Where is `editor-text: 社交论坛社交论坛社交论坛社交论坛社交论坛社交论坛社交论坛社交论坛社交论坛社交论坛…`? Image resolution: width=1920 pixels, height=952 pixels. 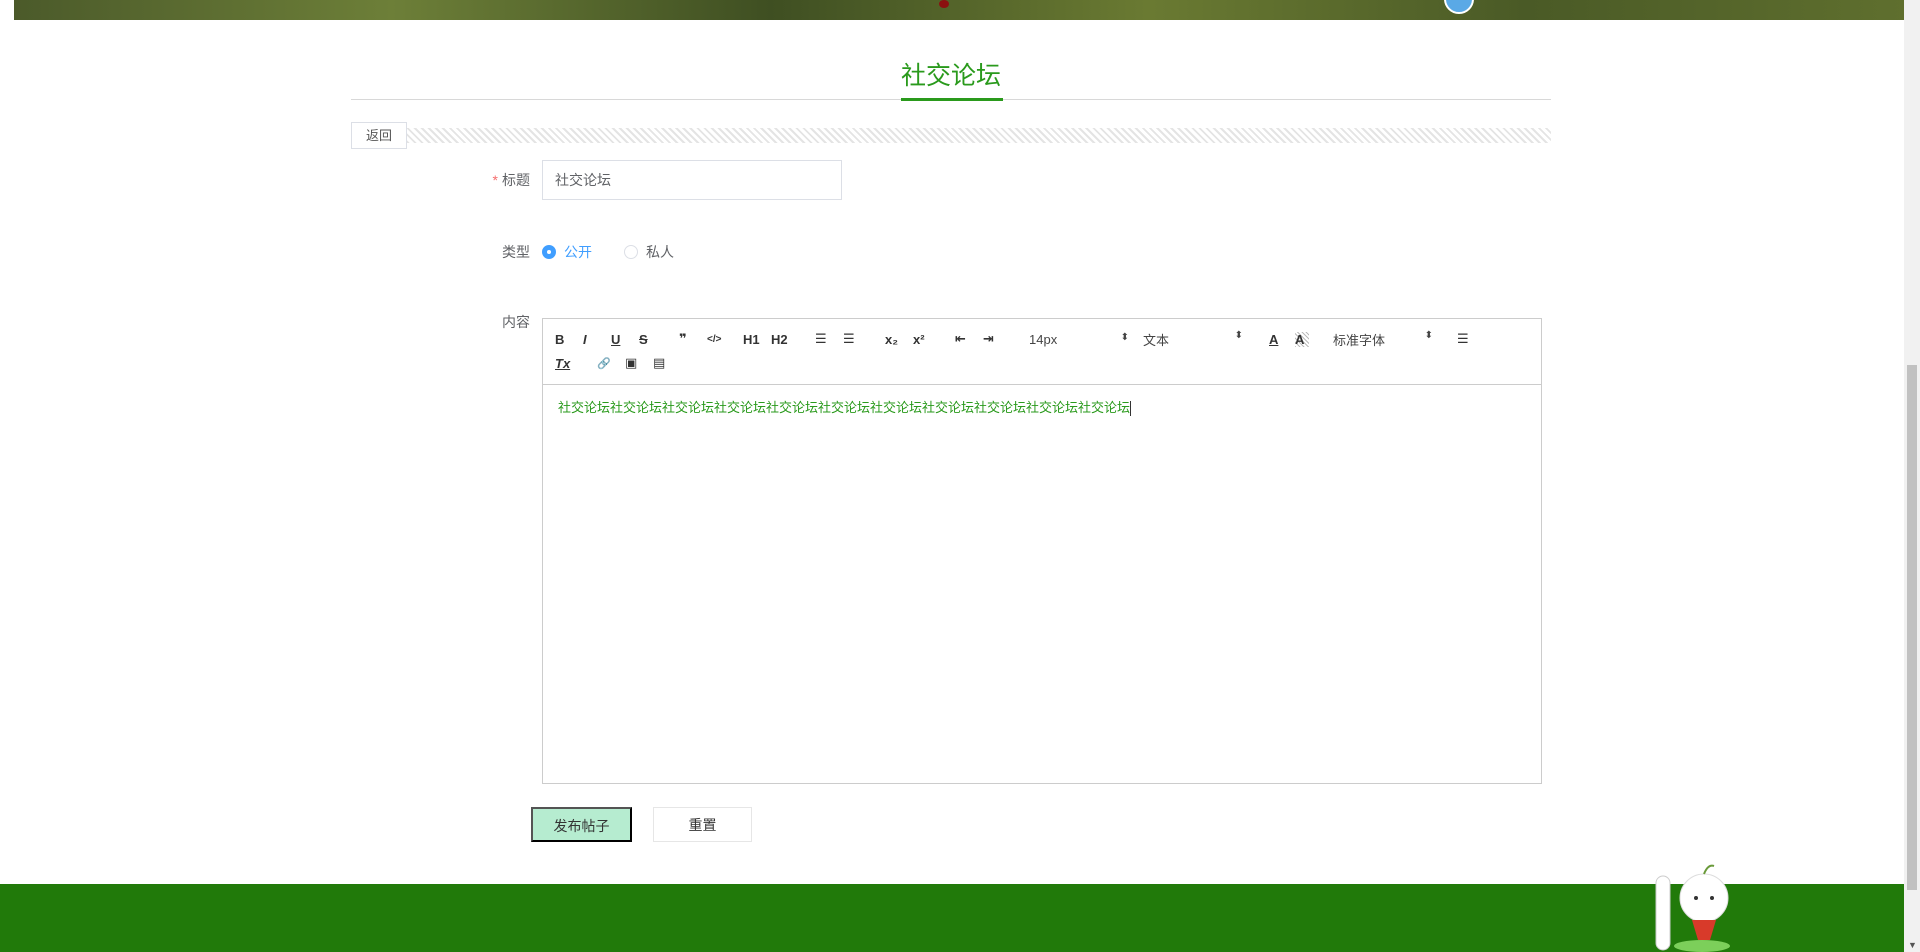 editor-text: 社交论坛社交论坛社交论坛社交论坛社交论坛社交论坛社交论坛社交论坛社交论坛社交论坛… is located at coordinates (844, 407).